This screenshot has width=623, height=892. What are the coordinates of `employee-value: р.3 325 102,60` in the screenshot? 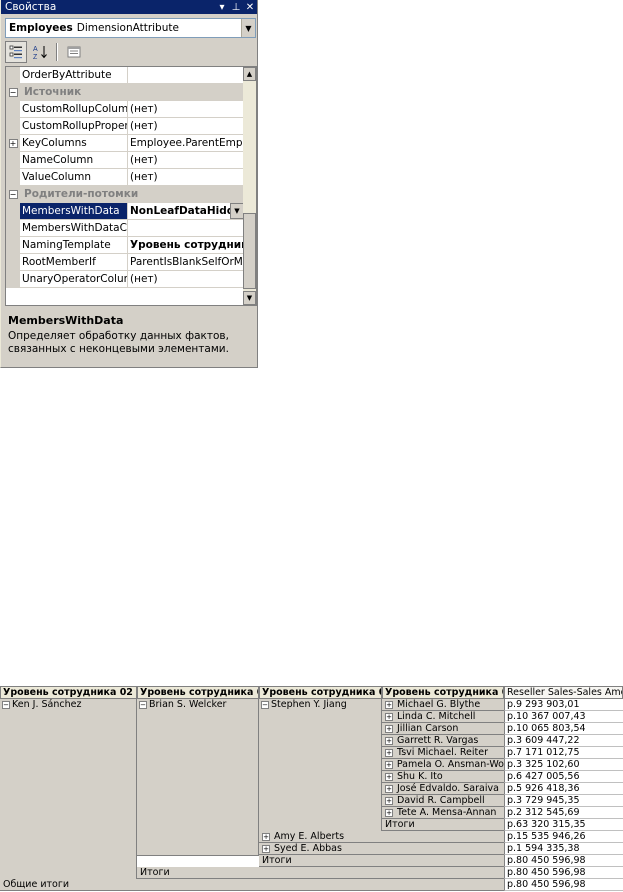 It's located at (563, 765).